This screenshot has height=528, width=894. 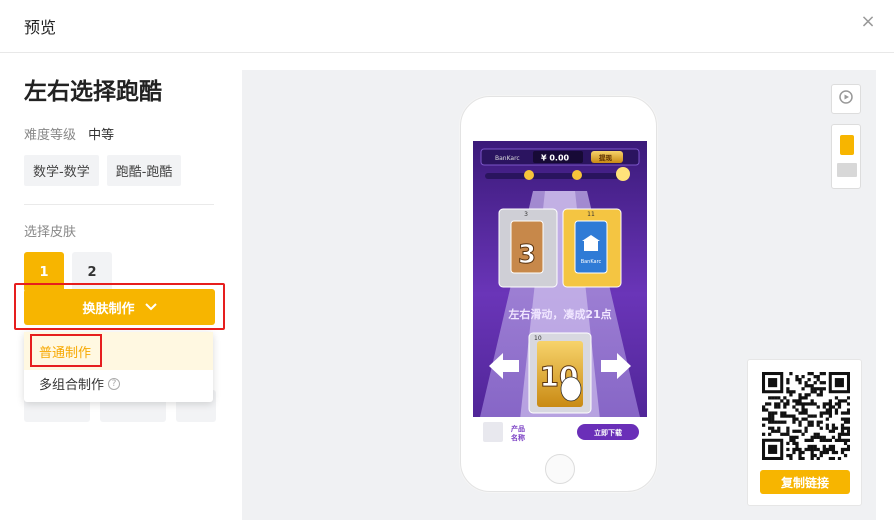 What do you see at coordinates (518, 437) in the screenshot?
I see `footer-name: 名称` at bounding box center [518, 437].